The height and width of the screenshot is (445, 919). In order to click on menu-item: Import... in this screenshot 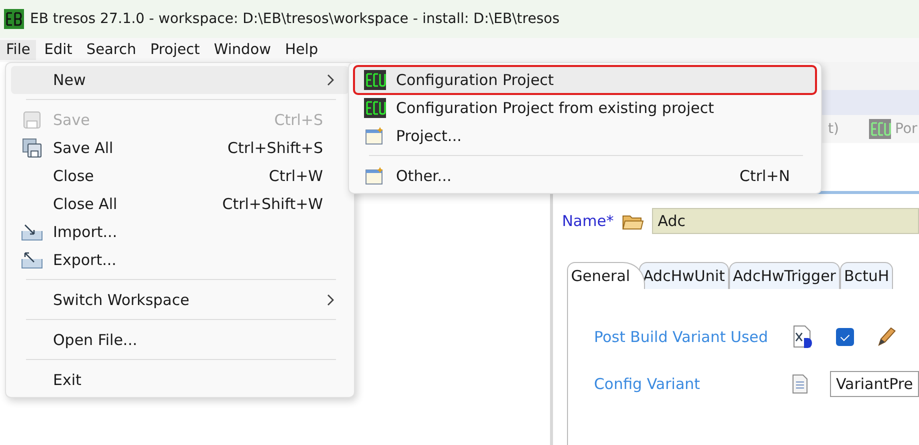, I will do `click(180, 232)`.